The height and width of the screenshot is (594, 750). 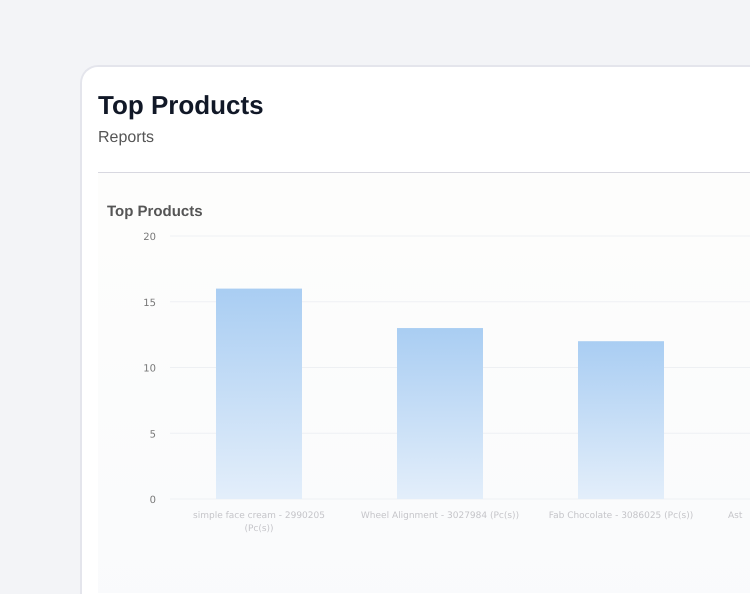 I want to click on axis-tick-label: 20, so click(x=149, y=238).